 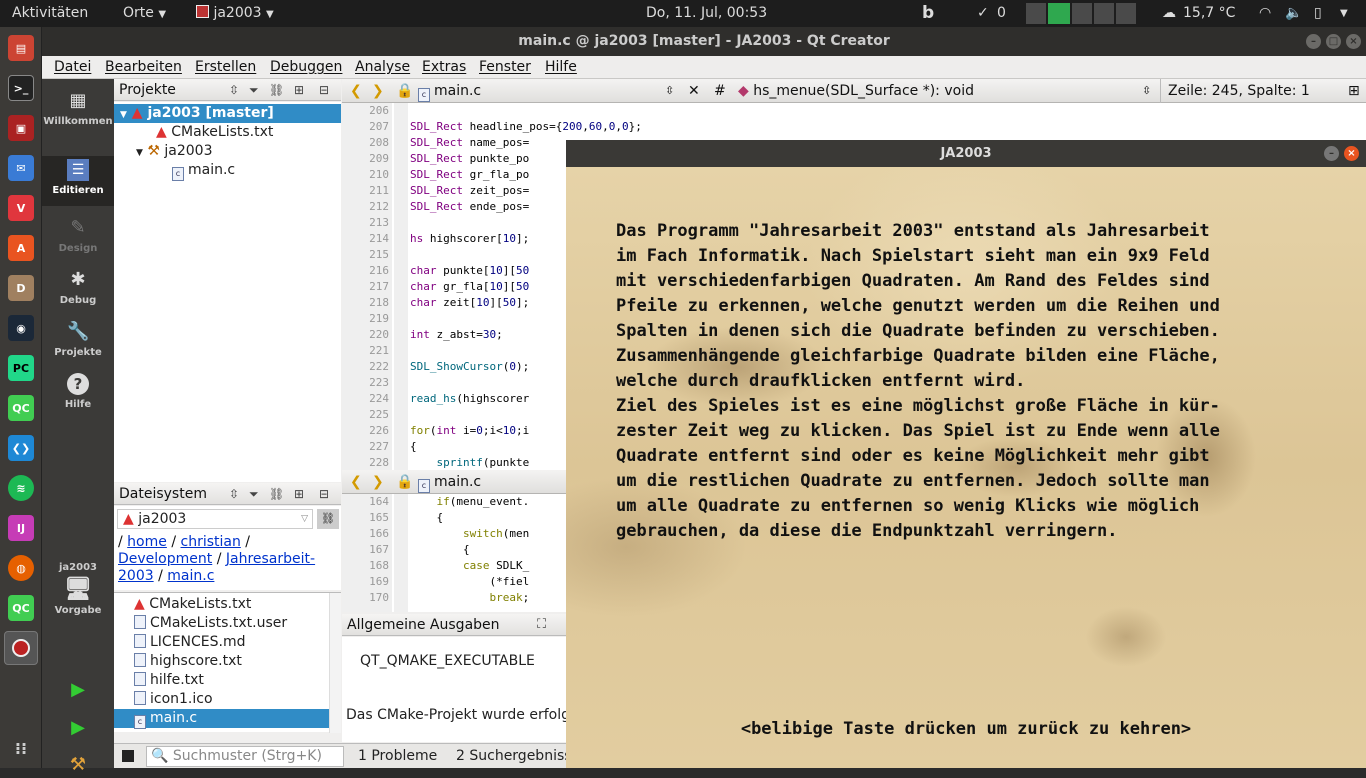 What do you see at coordinates (1082, 13) in the screenshot?
I see `net-monitor-icon` at bounding box center [1082, 13].